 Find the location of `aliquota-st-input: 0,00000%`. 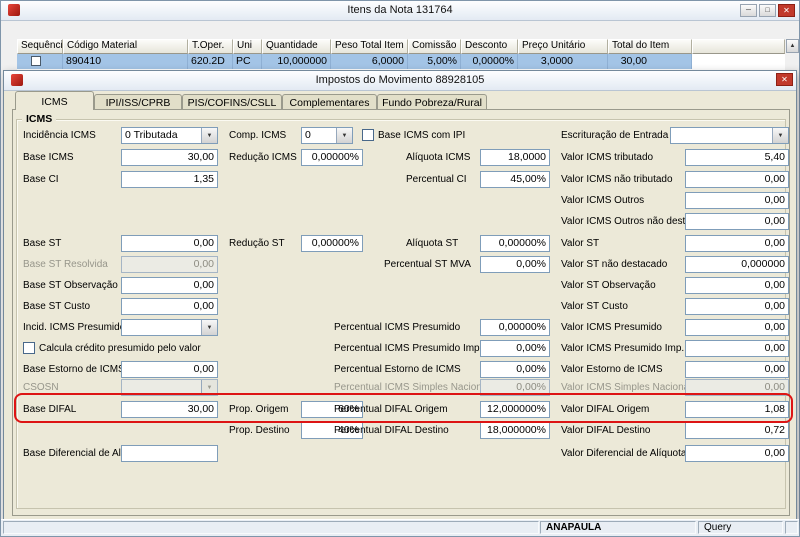

aliquota-st-input: 0,00000% is located at coordinates (515, 243).